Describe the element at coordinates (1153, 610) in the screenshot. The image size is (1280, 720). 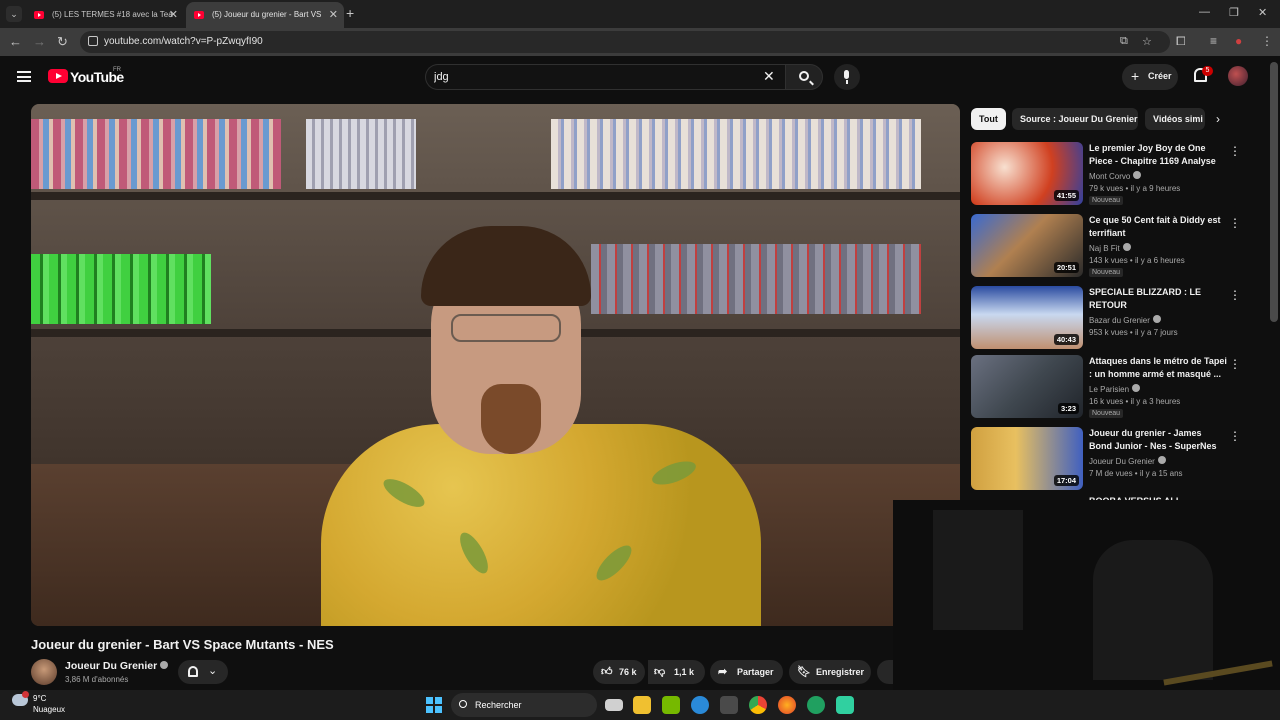
I see `overlay-detail` at that location.